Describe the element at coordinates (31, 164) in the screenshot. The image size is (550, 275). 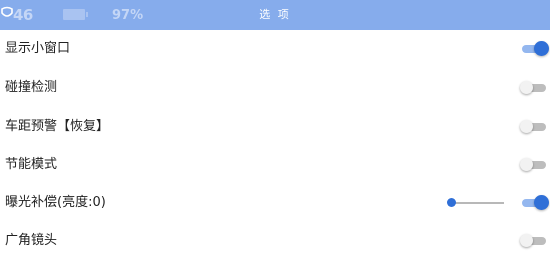
I see `setting-label: 节能模式` at that location.